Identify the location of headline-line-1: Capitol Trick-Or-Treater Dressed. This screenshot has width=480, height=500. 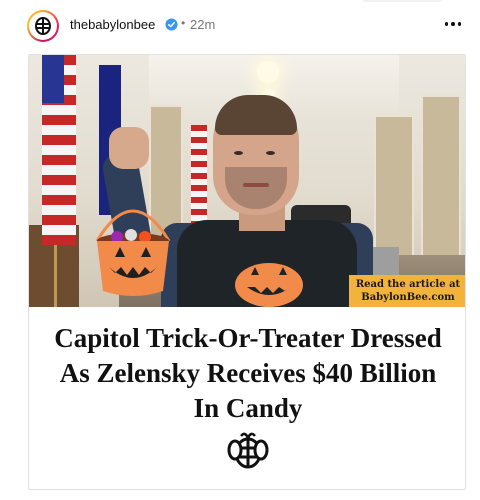
(248, 338).